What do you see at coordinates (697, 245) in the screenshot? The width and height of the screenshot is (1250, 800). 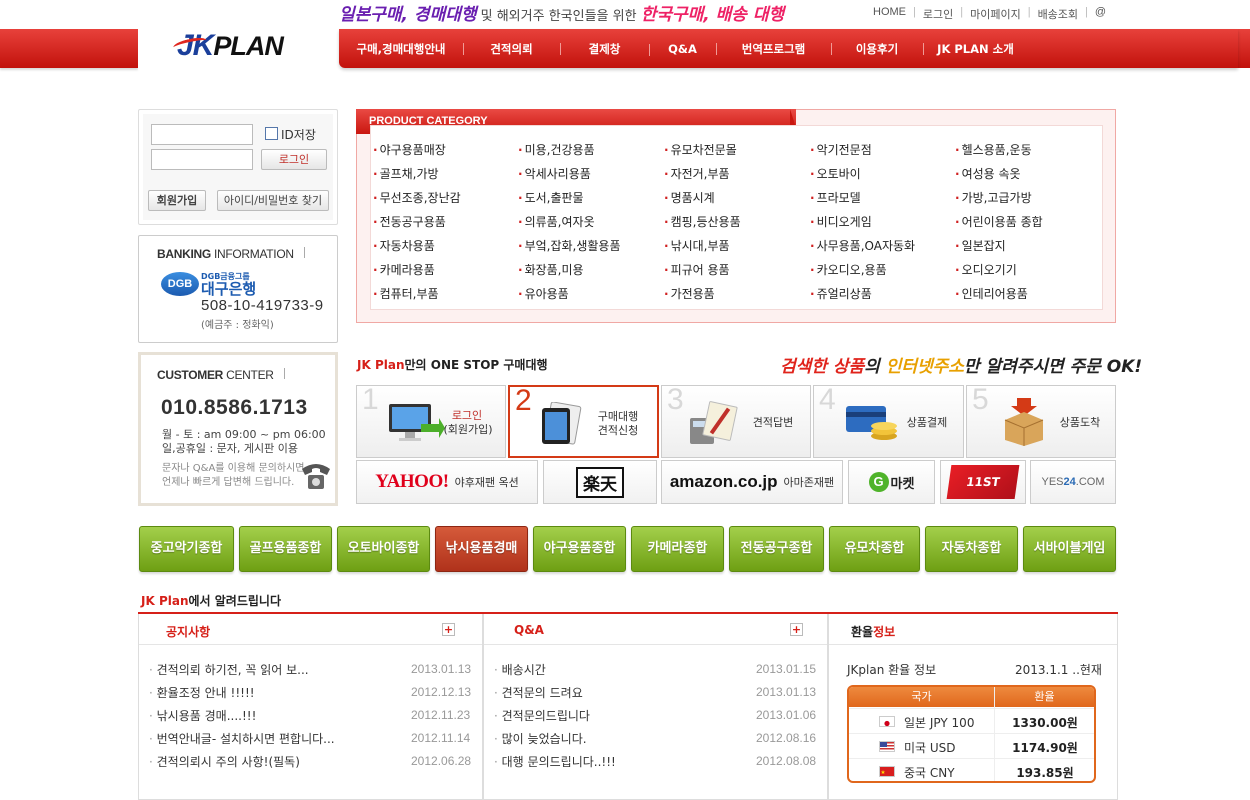 I see `category-link: 낚시대,부품` at bounding box center [697, 245].